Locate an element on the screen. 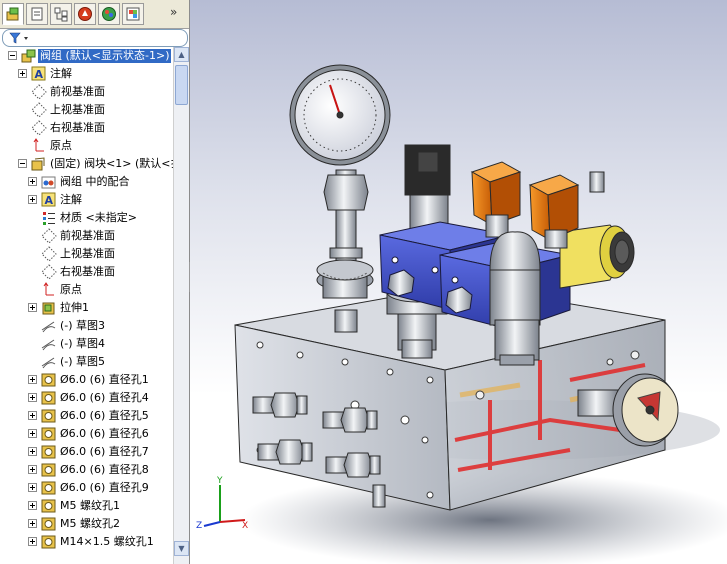  tree-filter-field is located at coordinates (95, 38).